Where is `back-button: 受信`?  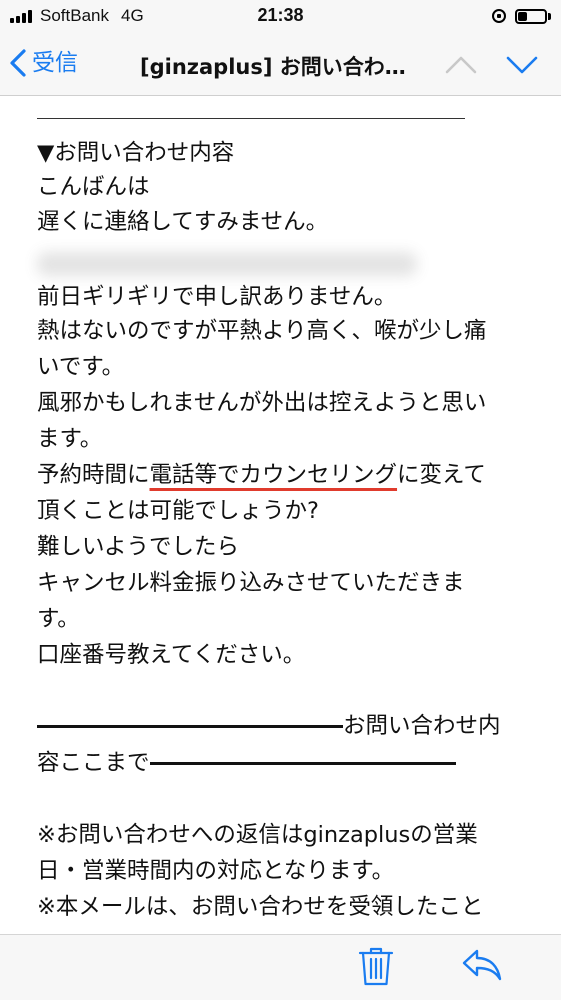
back-button: 受信 is located at coordinates (43, 63).